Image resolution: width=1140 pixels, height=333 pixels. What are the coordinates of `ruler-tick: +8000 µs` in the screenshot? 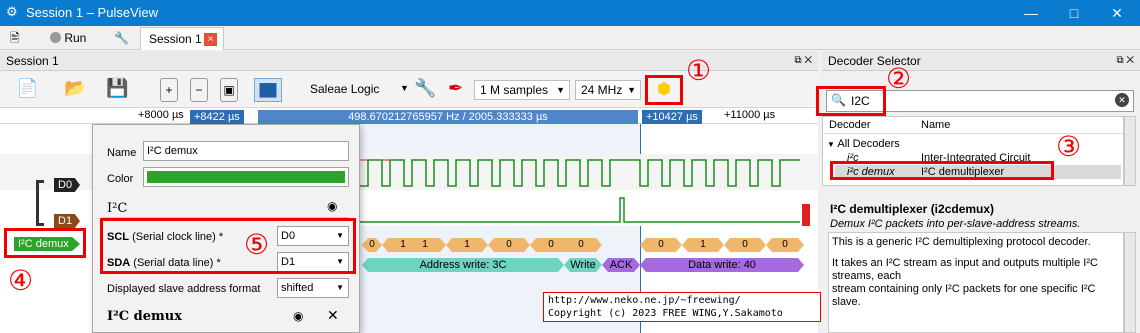 It's located at (161, 115).